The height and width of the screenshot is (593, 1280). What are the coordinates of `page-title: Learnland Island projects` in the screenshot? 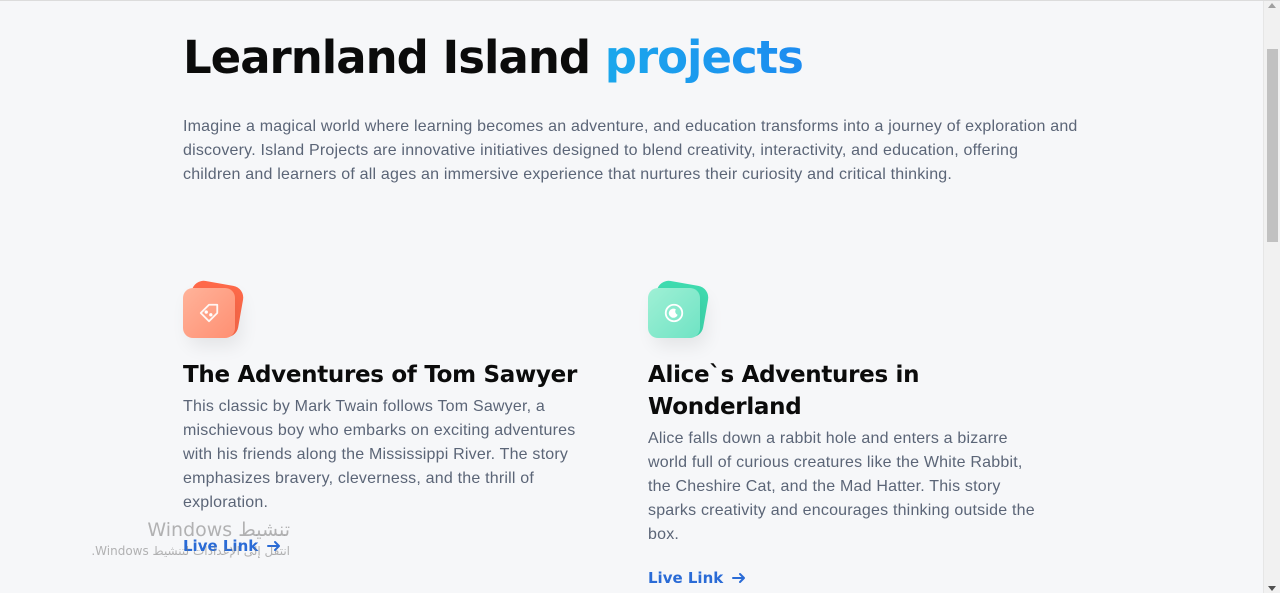 It's located at (493, 57).